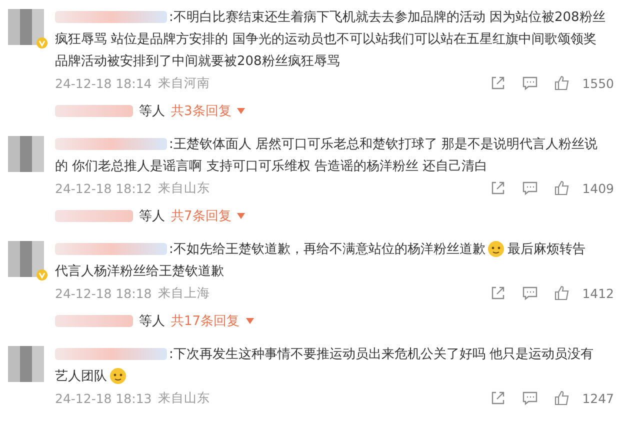 The width and height of the screenshot is (636, 426). I want to click on comment-time: 24-12-18 18:14, so click(103, 83).